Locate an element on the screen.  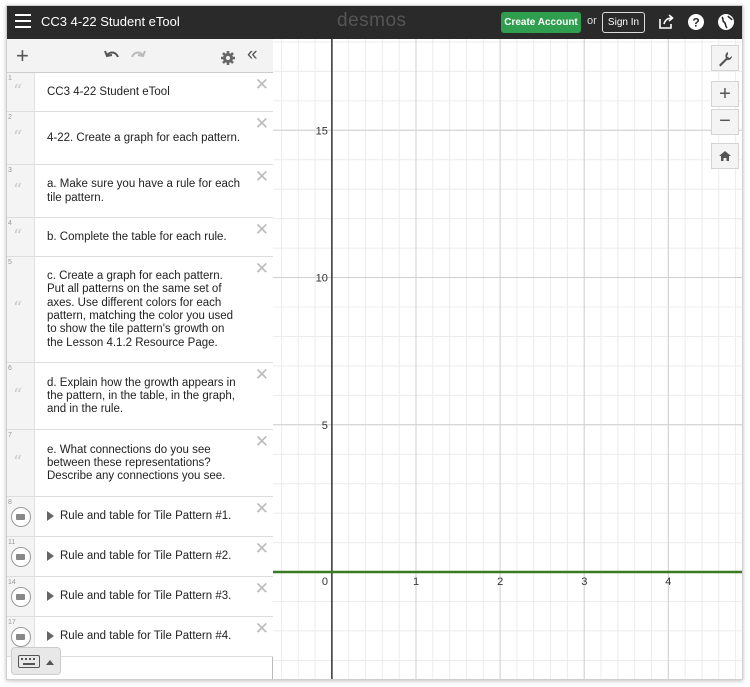
expression-row: 1 “ CC3 4-22 Student eTool ✕ is located at coordinates (140, 92).